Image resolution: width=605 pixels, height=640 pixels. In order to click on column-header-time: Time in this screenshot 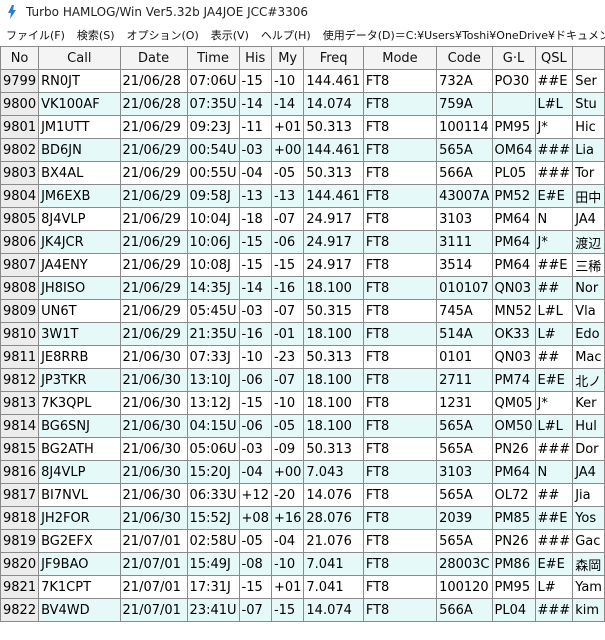, I will do `click(213, 58)`.